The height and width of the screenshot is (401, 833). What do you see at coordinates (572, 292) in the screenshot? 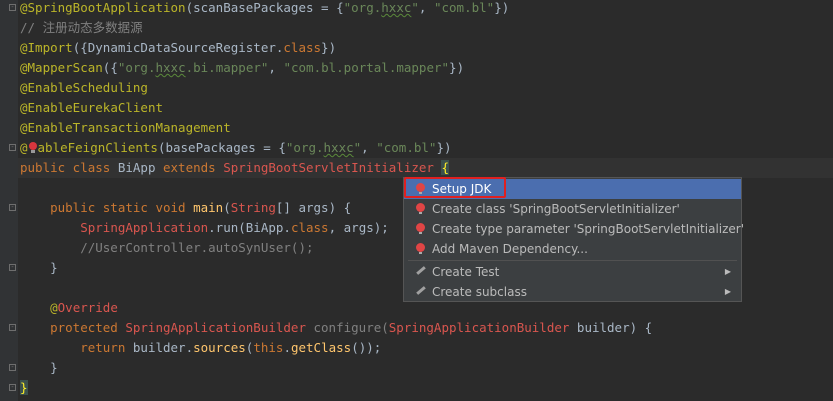
I see `menu-item-create-subclass: Create subclass ▶` at bounding box center [572, 292].